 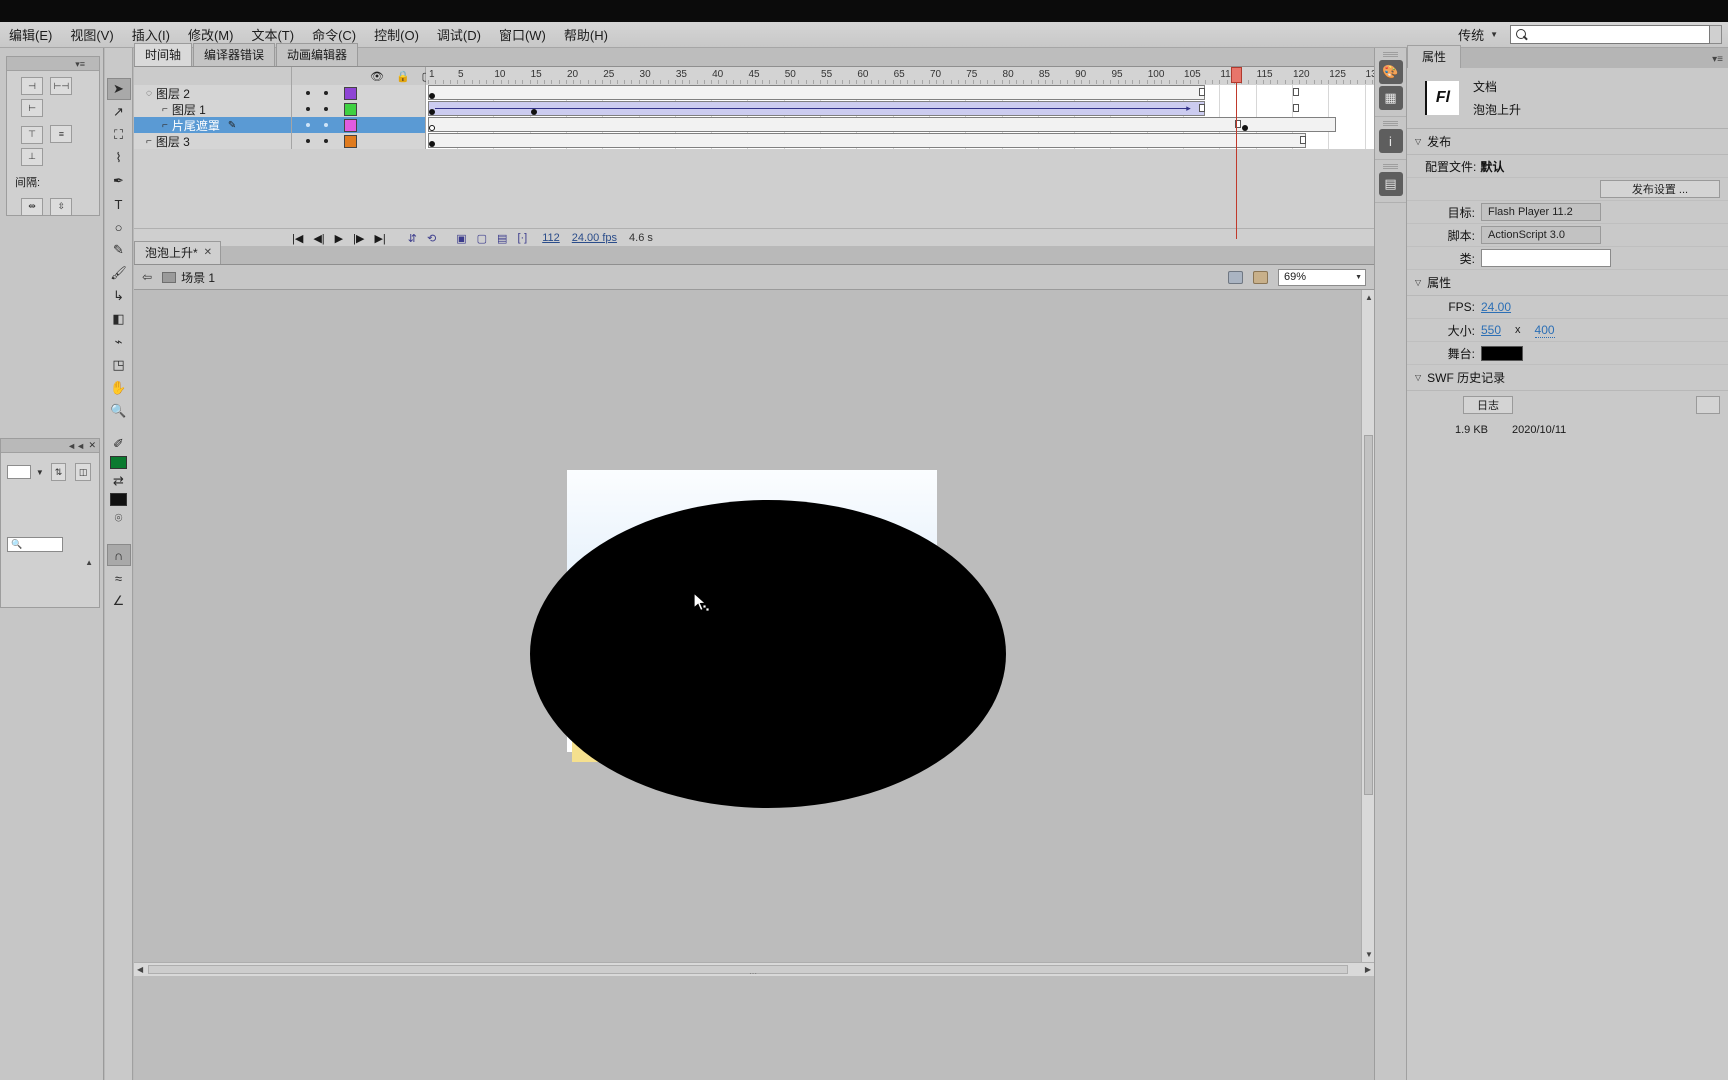 I want to click on fps-value: 24.00, so click(x=1496, y=307).